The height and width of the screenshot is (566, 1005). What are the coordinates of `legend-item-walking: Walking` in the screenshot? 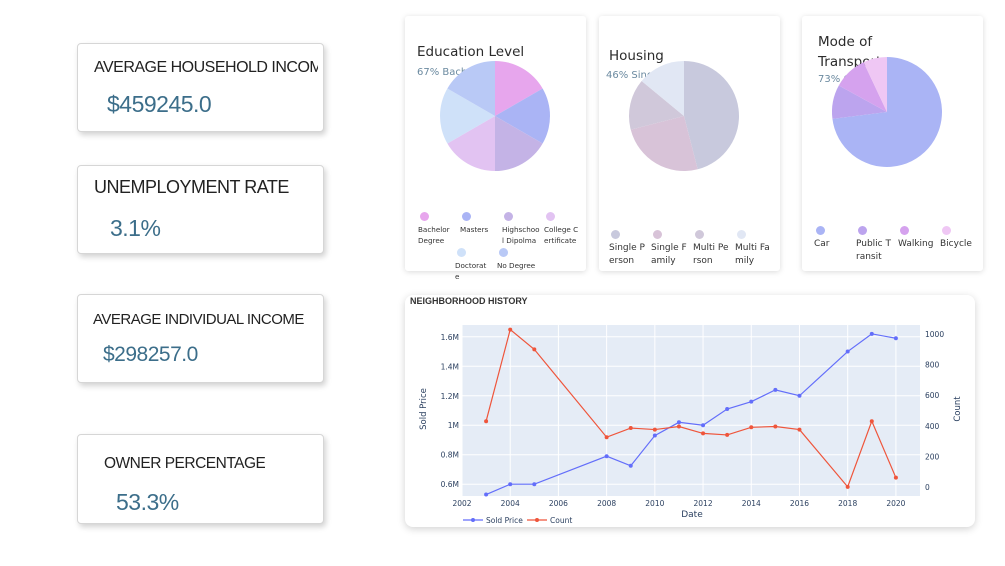 It's located at (918, 238).